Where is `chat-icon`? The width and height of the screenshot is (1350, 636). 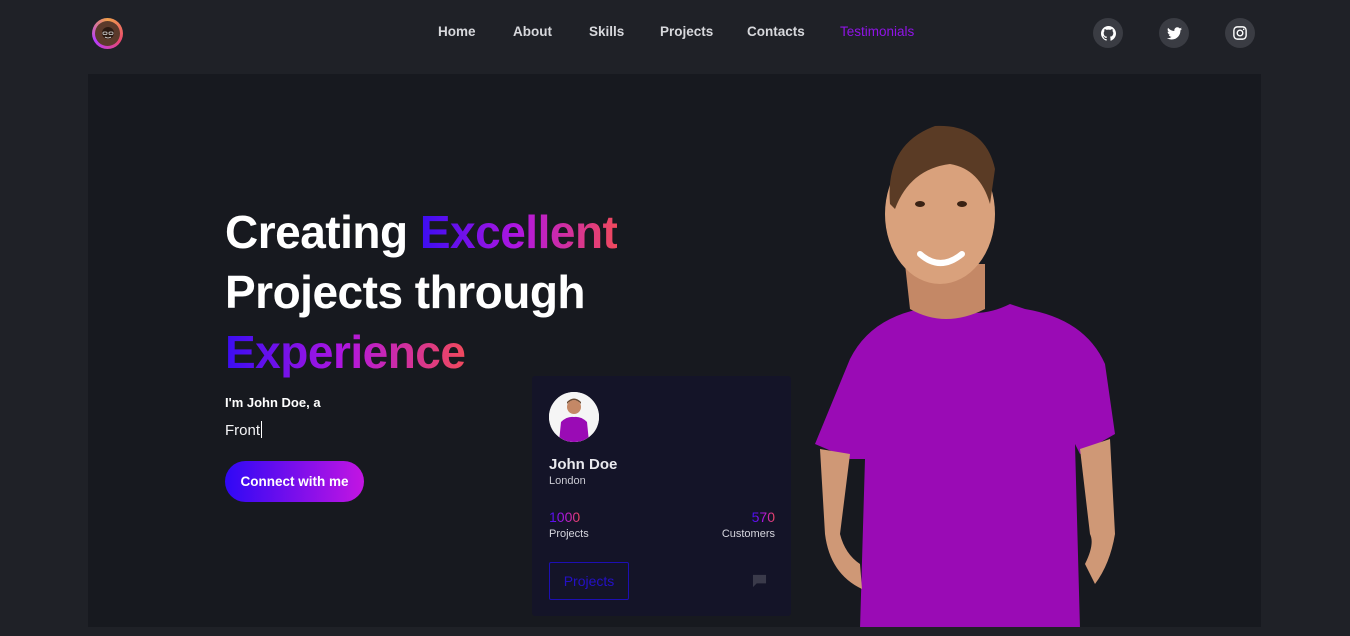
chat-icon is located at coordinates (759, 581).